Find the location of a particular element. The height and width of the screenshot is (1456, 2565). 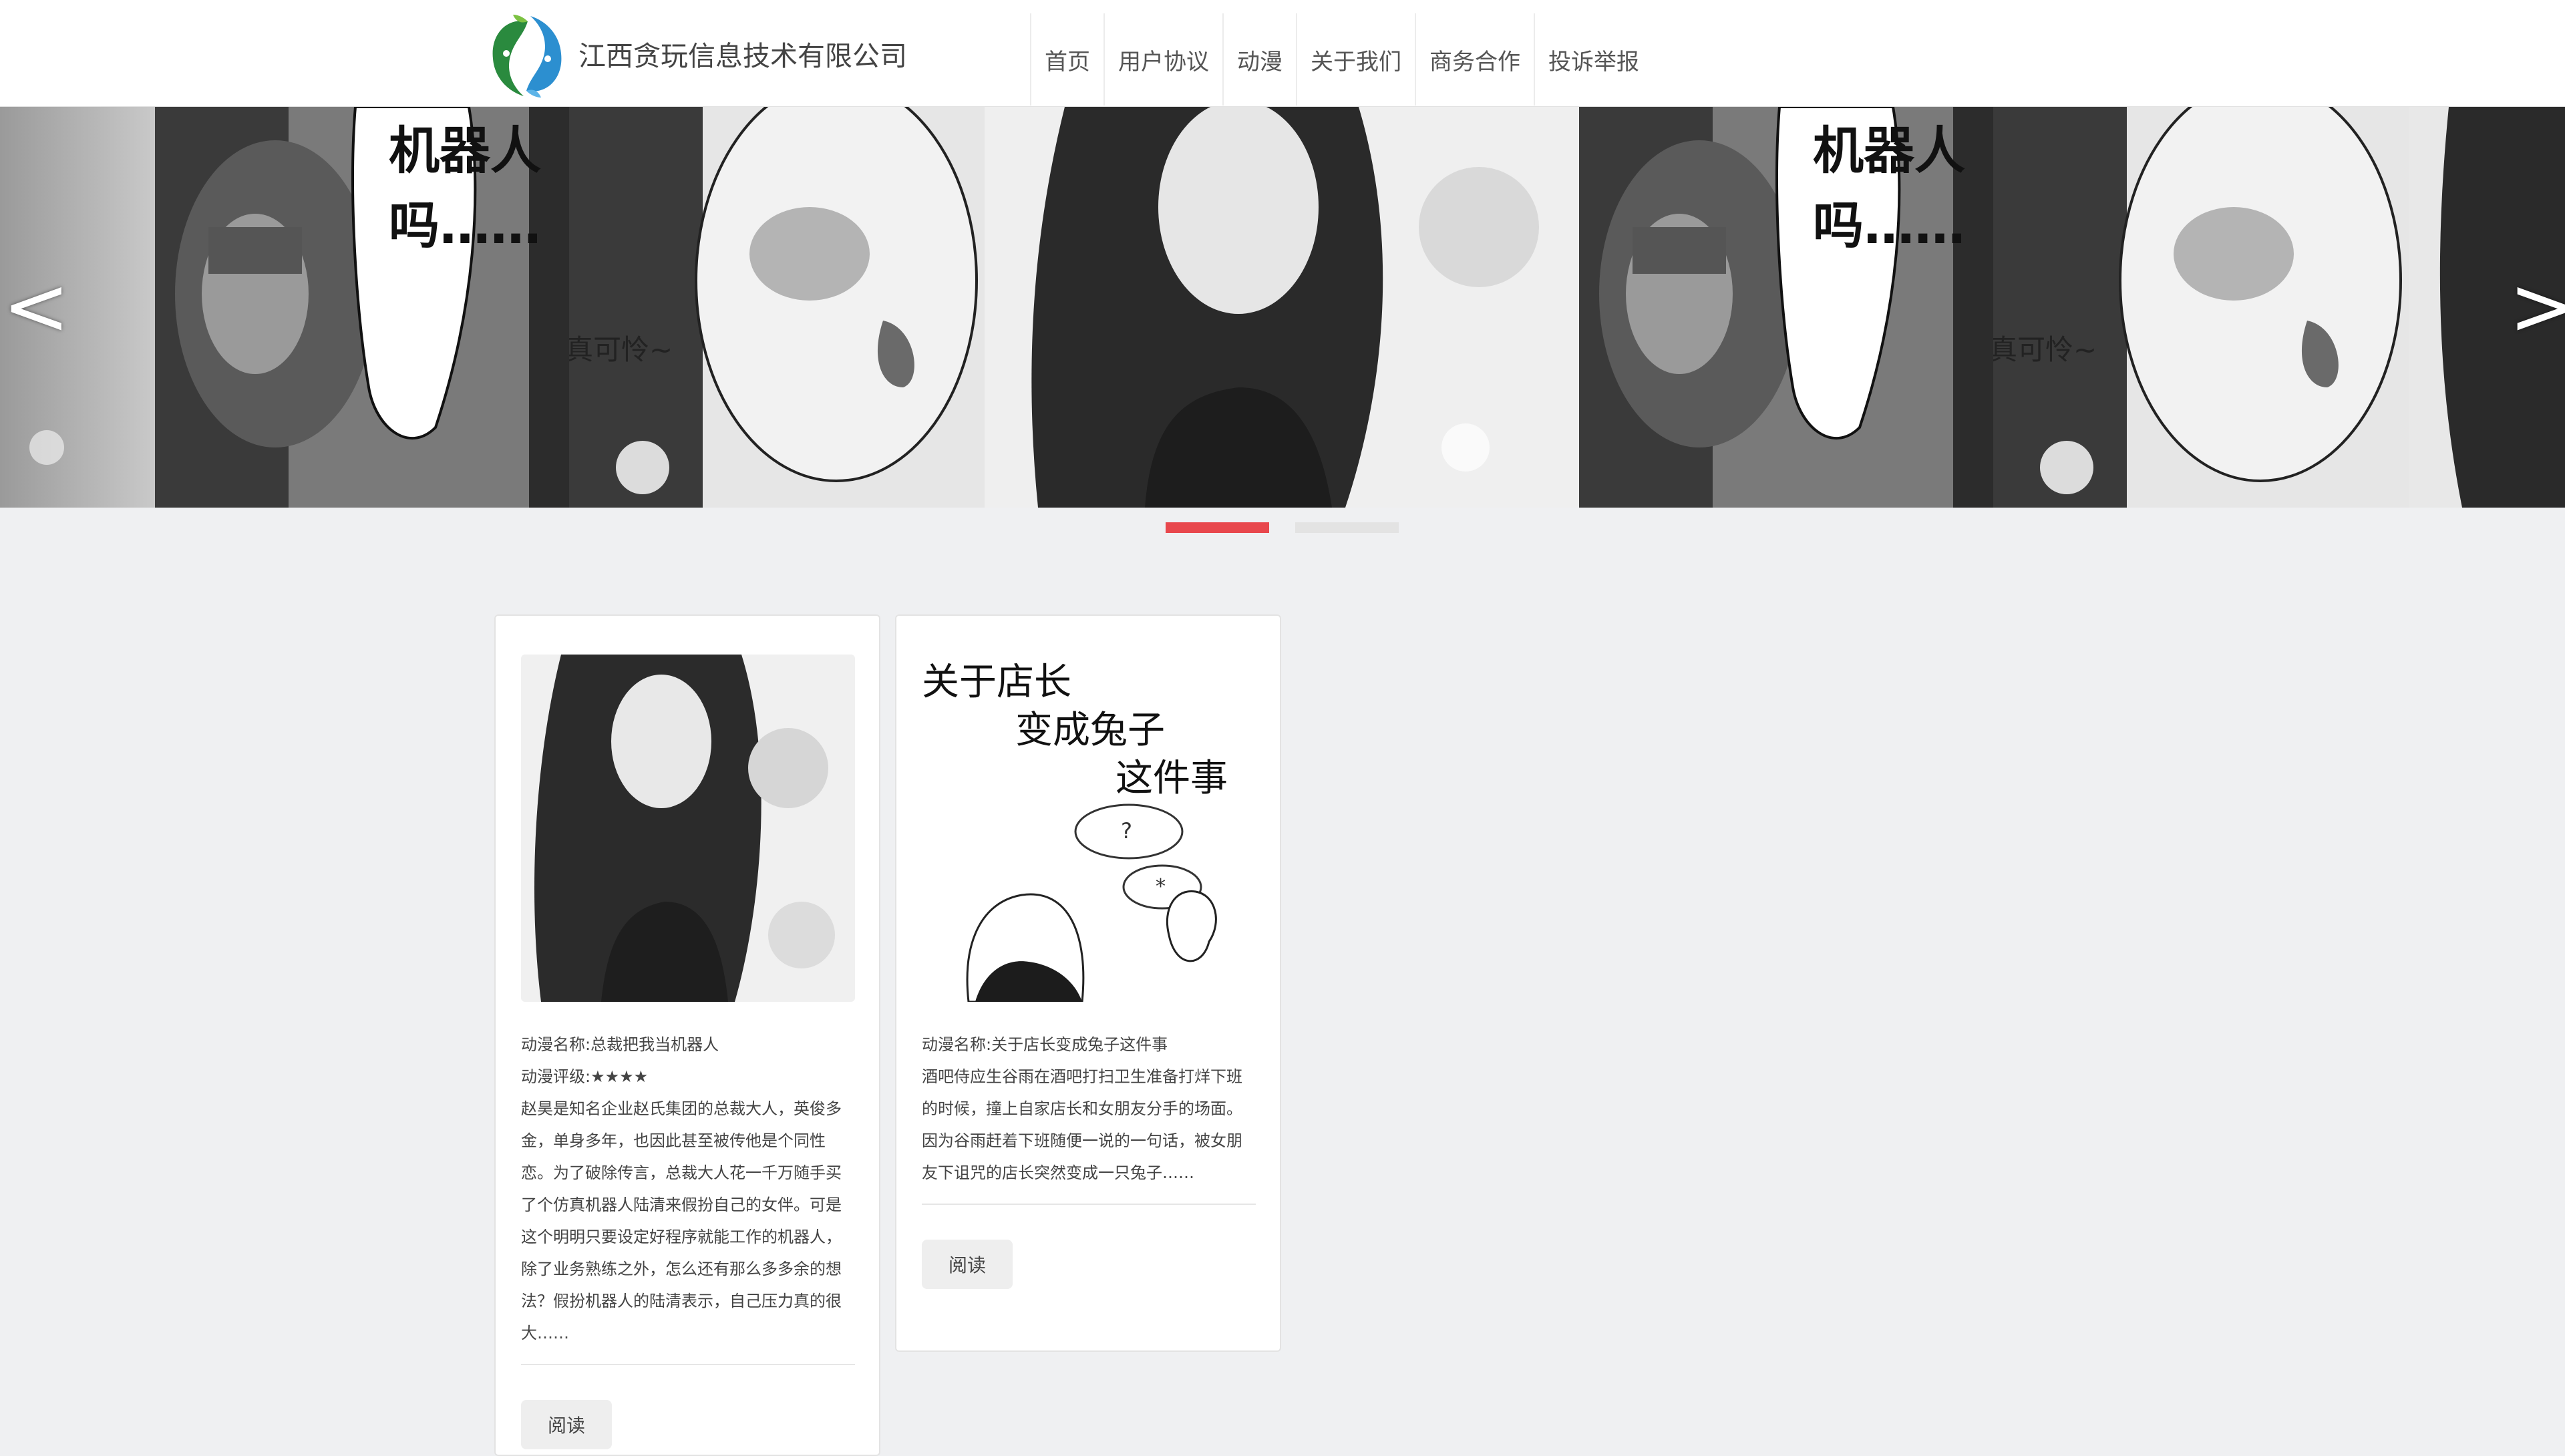

nav-home: 首页 is located at coordinates (1066, 60).